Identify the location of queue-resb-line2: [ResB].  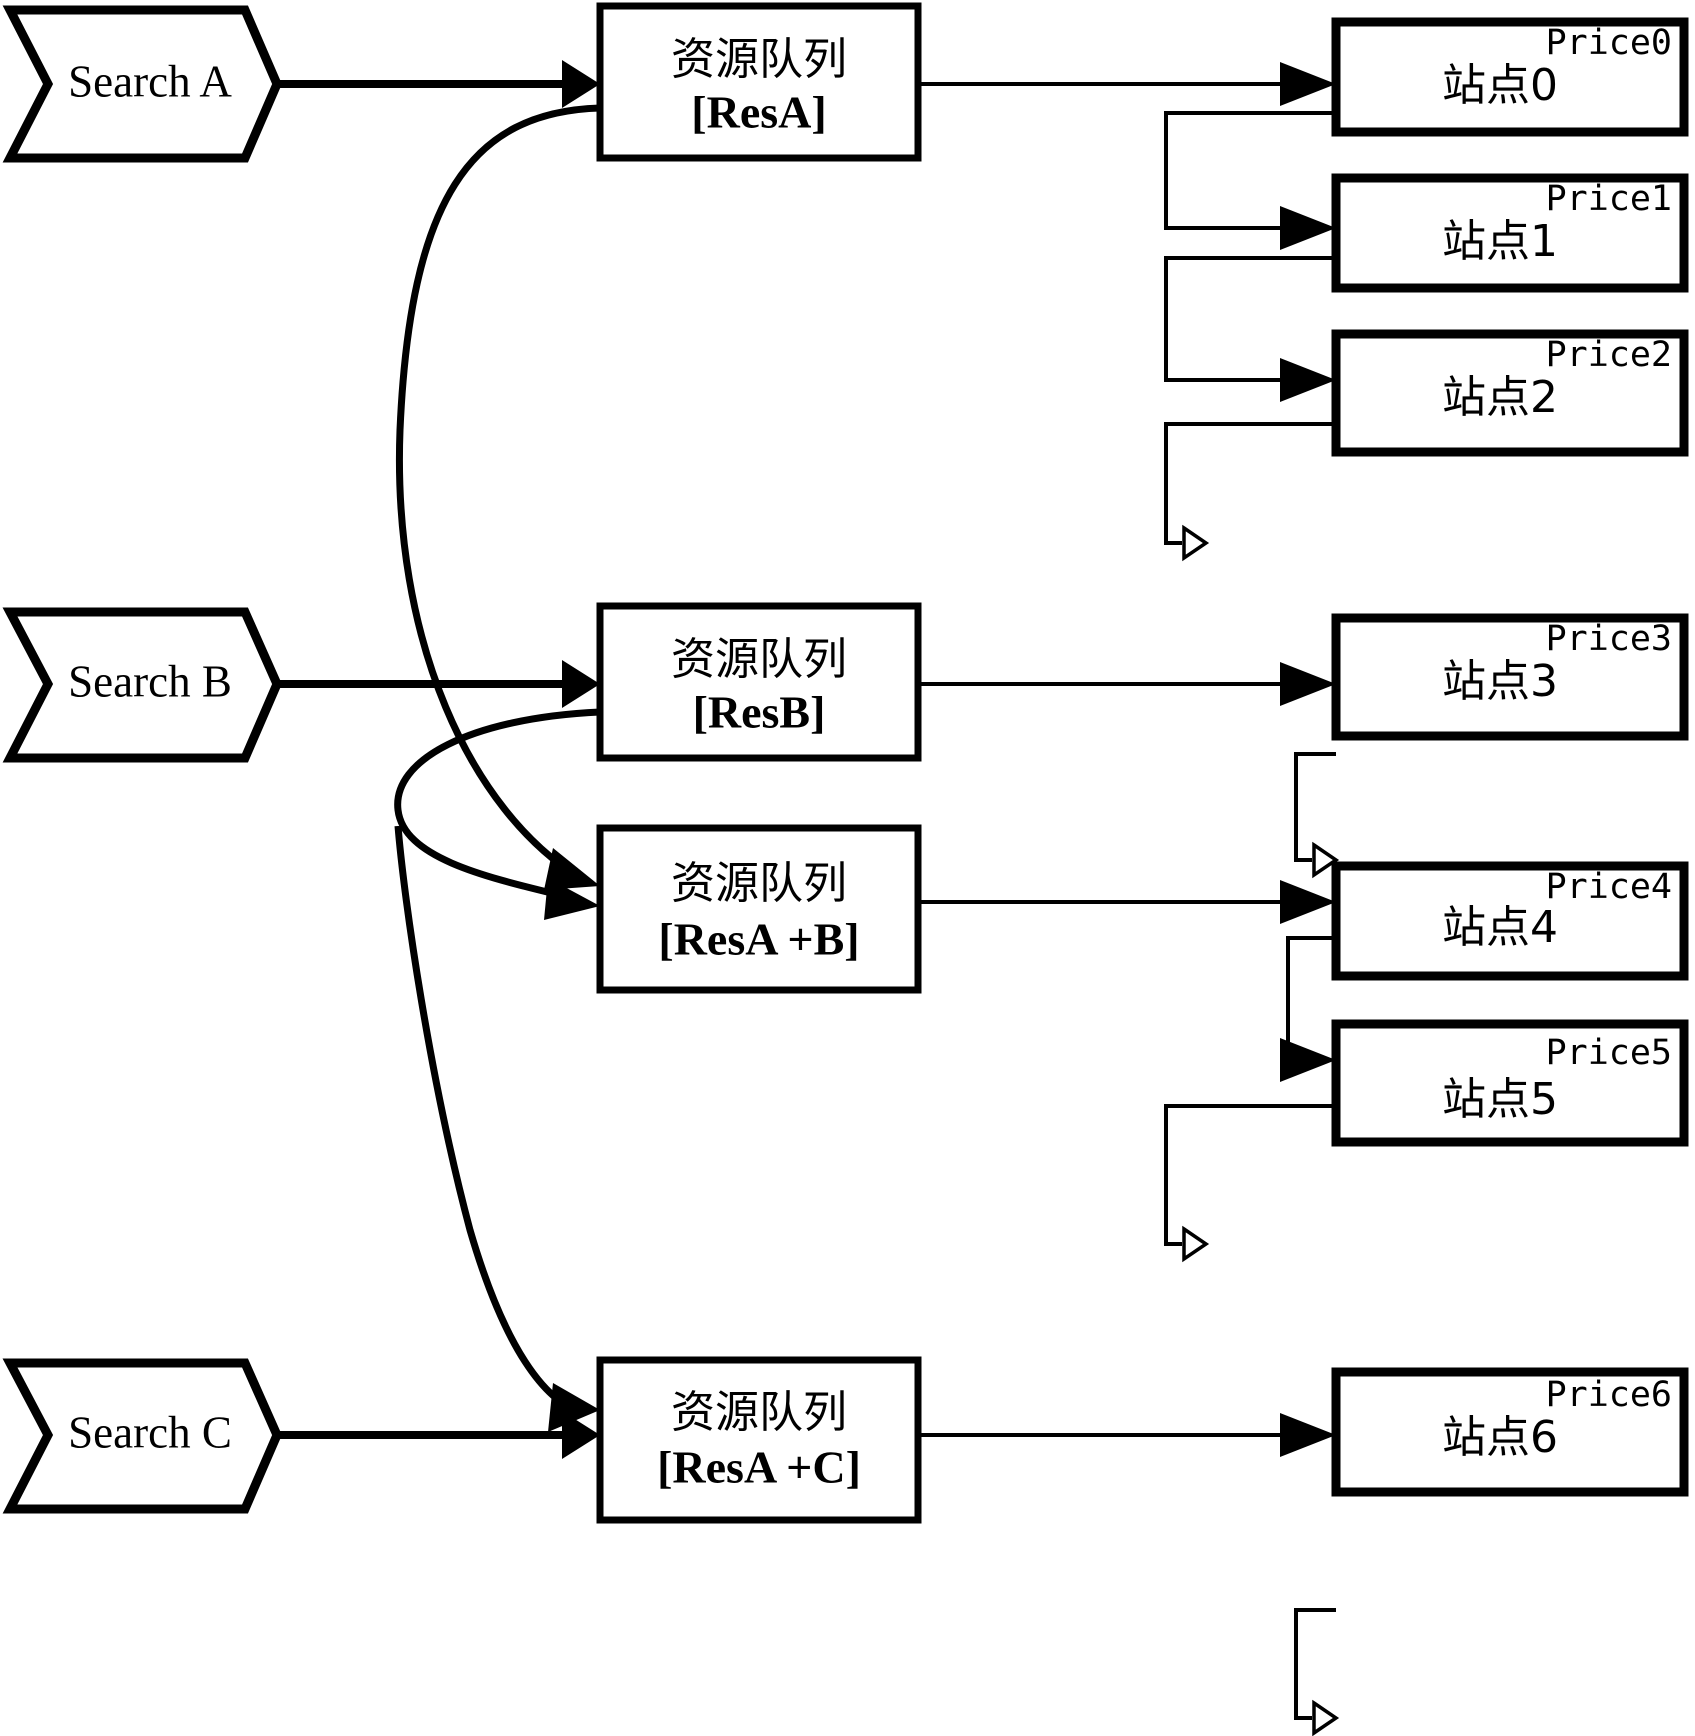
(759, 712).